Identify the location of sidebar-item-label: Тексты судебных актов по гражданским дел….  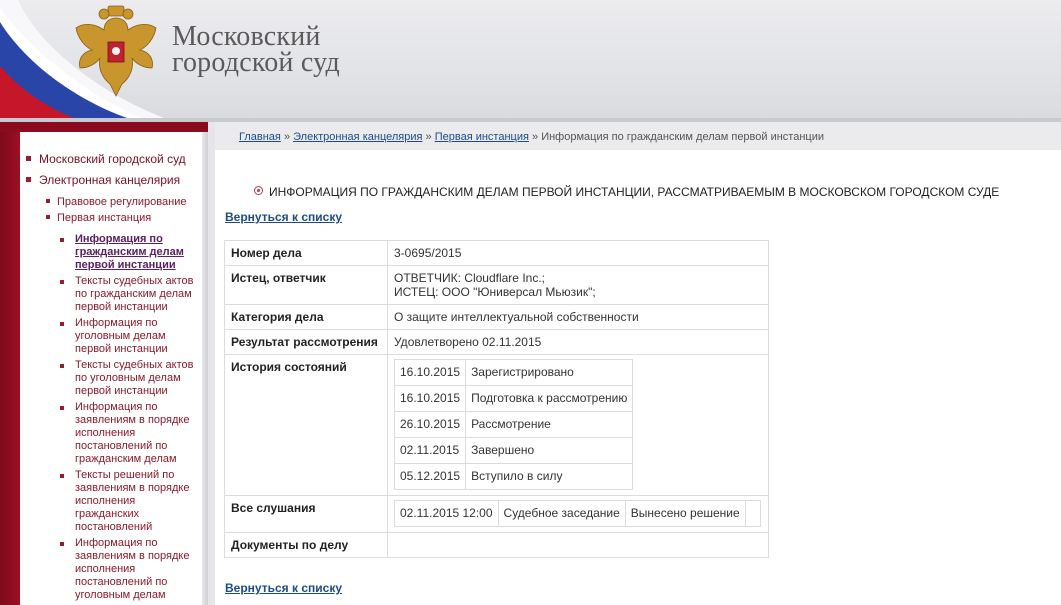
(134, 294).